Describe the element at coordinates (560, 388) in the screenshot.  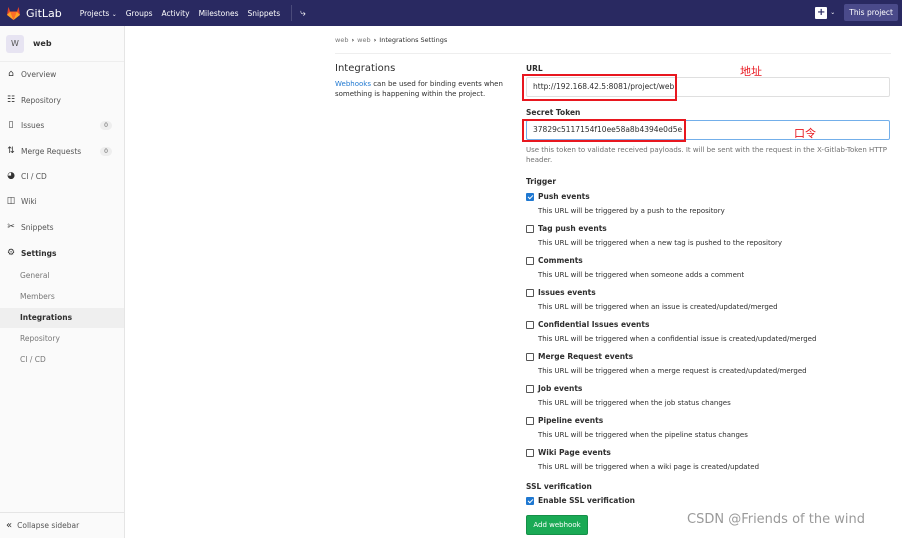
I see `trigger-label-text: Job events` at that location.